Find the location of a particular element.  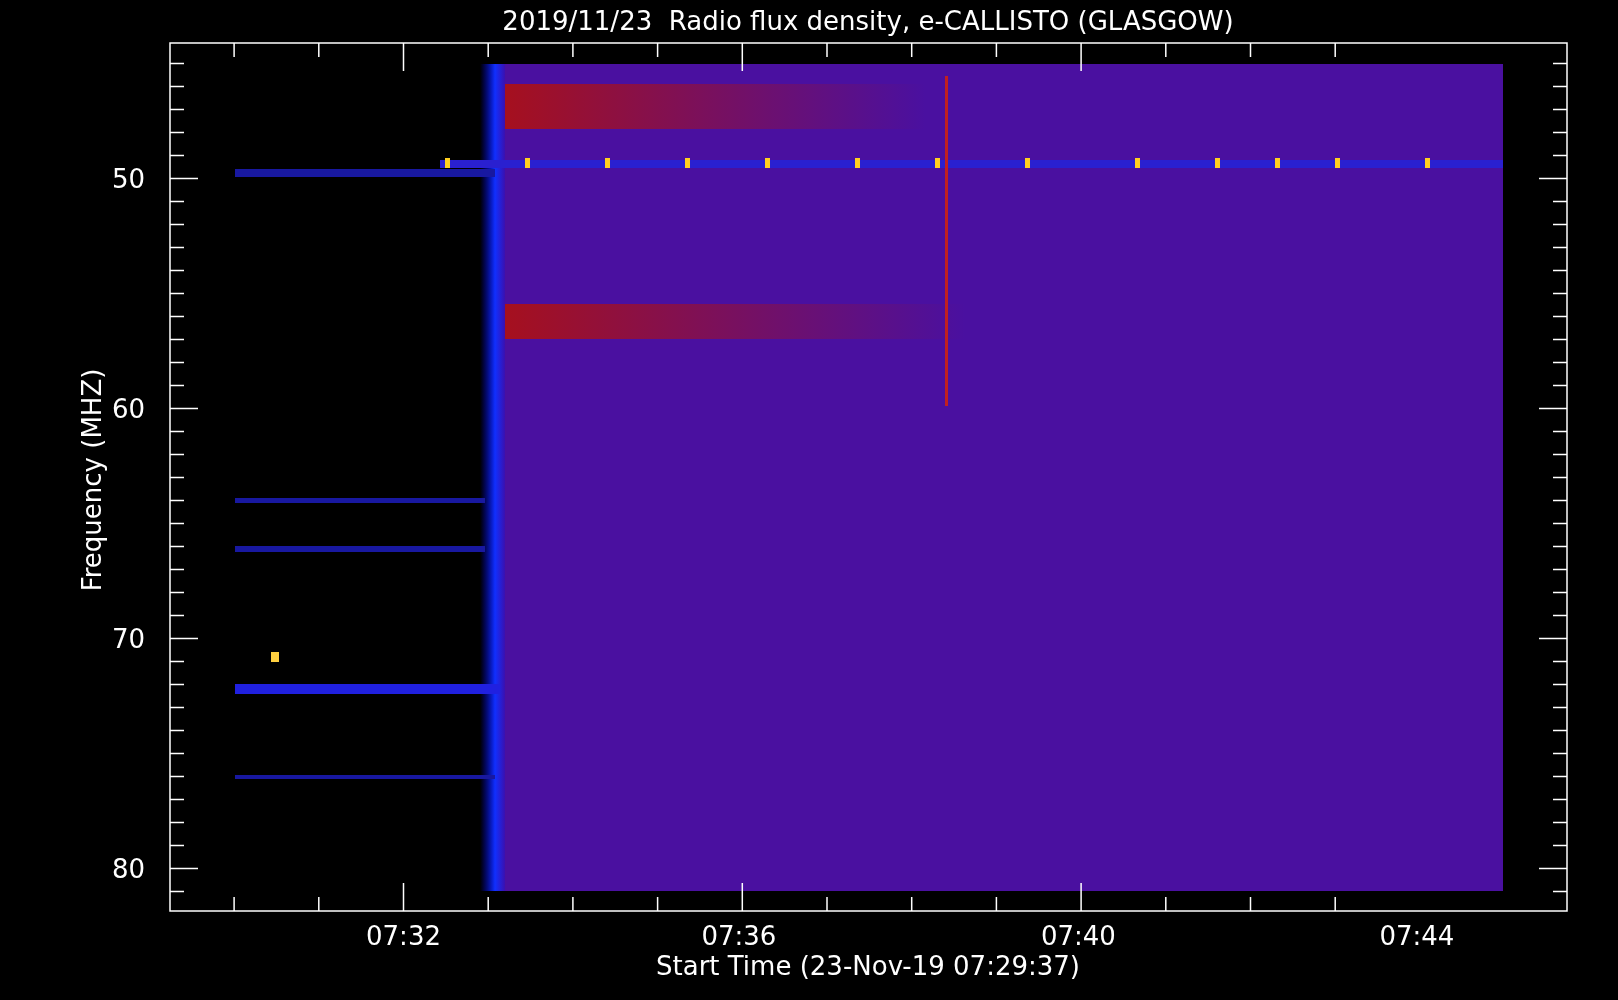

tick-label: 07:40 is located at coordinates (1078, 936).